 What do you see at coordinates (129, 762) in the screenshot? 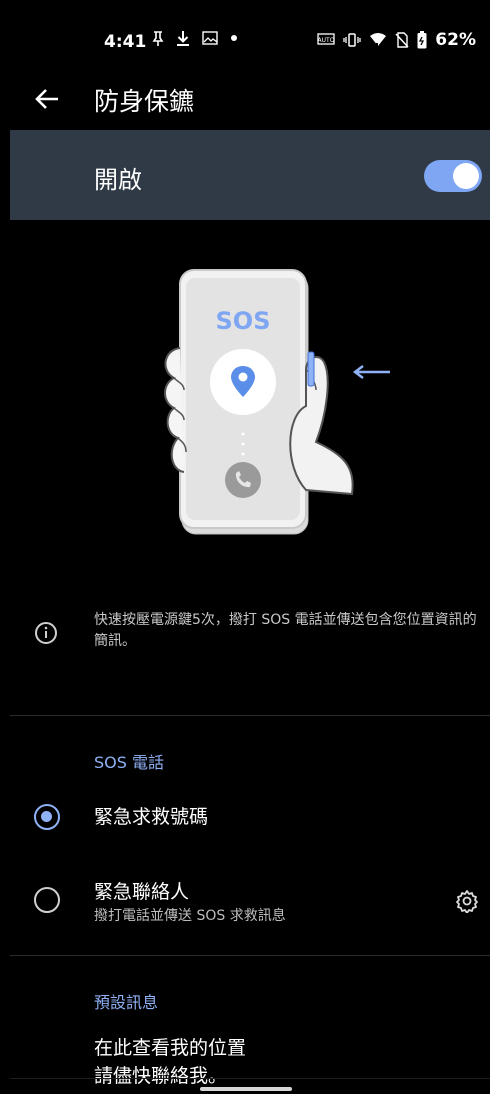
I see `sos-call-section-title: SOS 電話` at bounding box center [129, 762].